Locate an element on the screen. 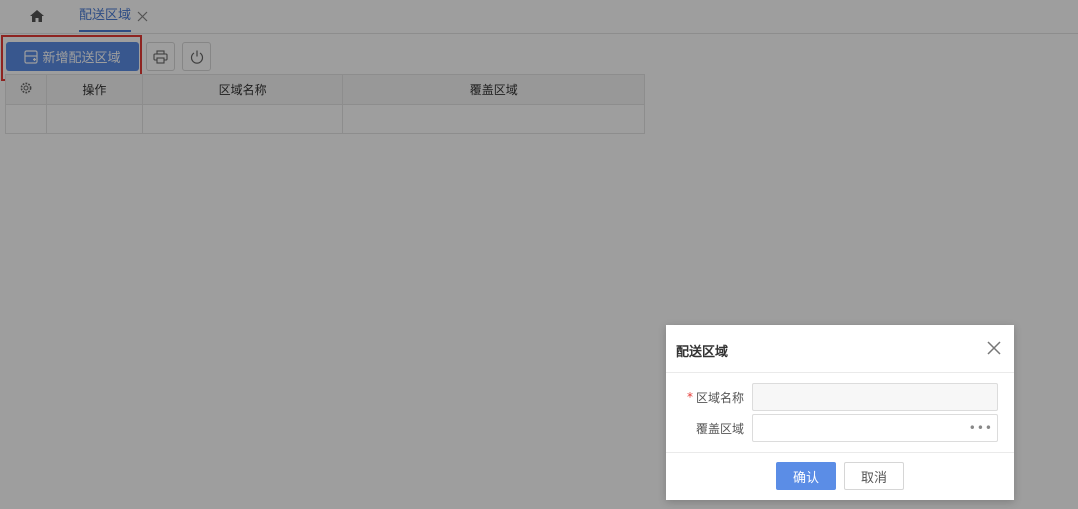 The height and width of the screenshot is (509, 1078). cancel-button: 取消 is located at coordinates (874, 476).